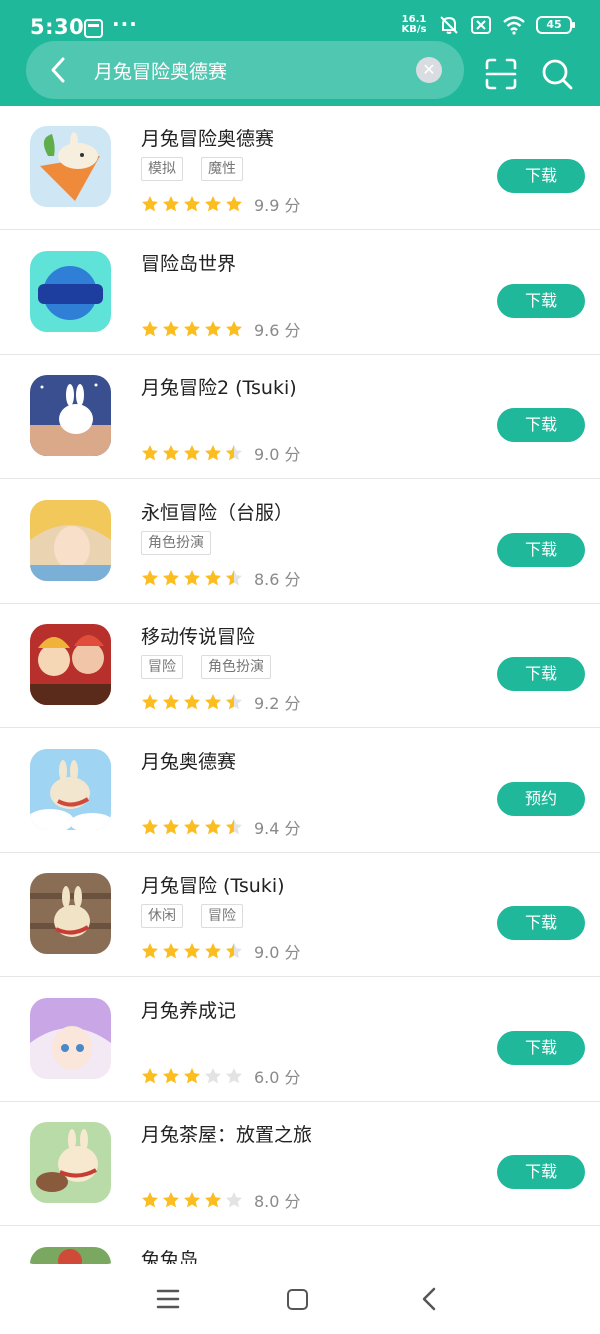 The height and width of the screenshot is (1334, 600). Describe the element at coordinates (245, 70) in the screenshot. I see `search-bar: 月兔冒险奥德赛 ✕` at that location.